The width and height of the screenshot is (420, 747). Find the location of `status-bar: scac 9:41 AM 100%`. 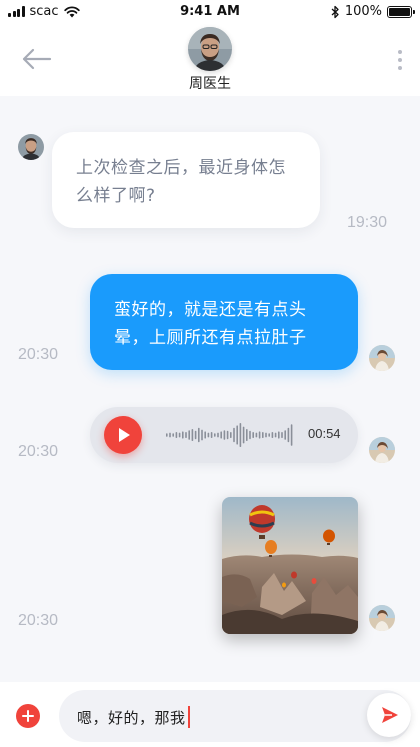

status-bar: scac 9:41 AM 100% is located at coordinates (210, 12).